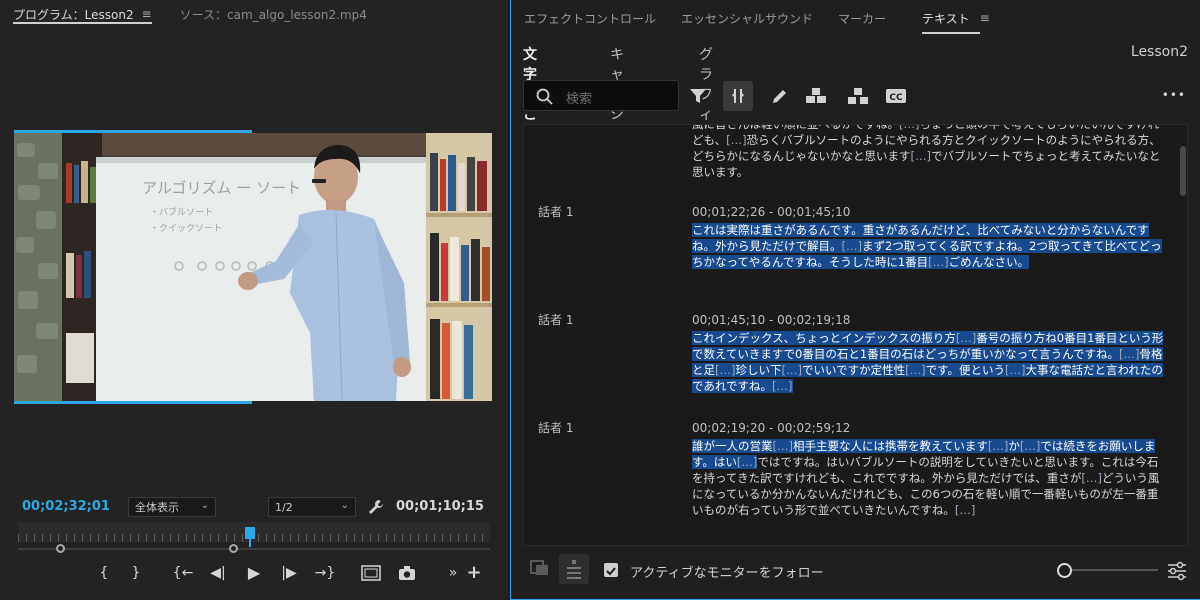 This screenshot has width=1200, height=600. What do you see at coordinates (989, 262) in the screenshot?
I see `transcript-segment: ごめんなさい。` at bounding box center [989, 262].